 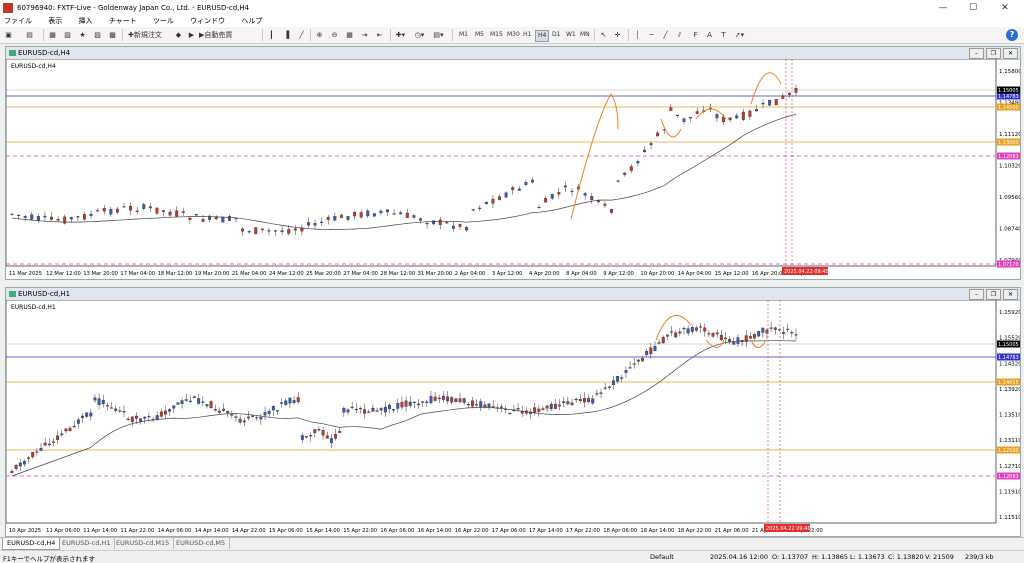 What do you see at coordinates (739, 35) in the screenshot?
I see `arrows-icon: ➚▾` at bounding box center [739, 35].